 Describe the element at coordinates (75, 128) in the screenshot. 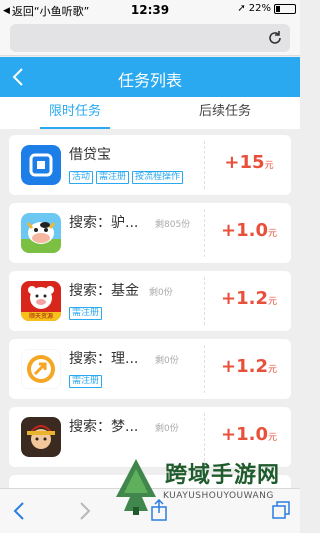

I see `active-tab-indicator` at that location.